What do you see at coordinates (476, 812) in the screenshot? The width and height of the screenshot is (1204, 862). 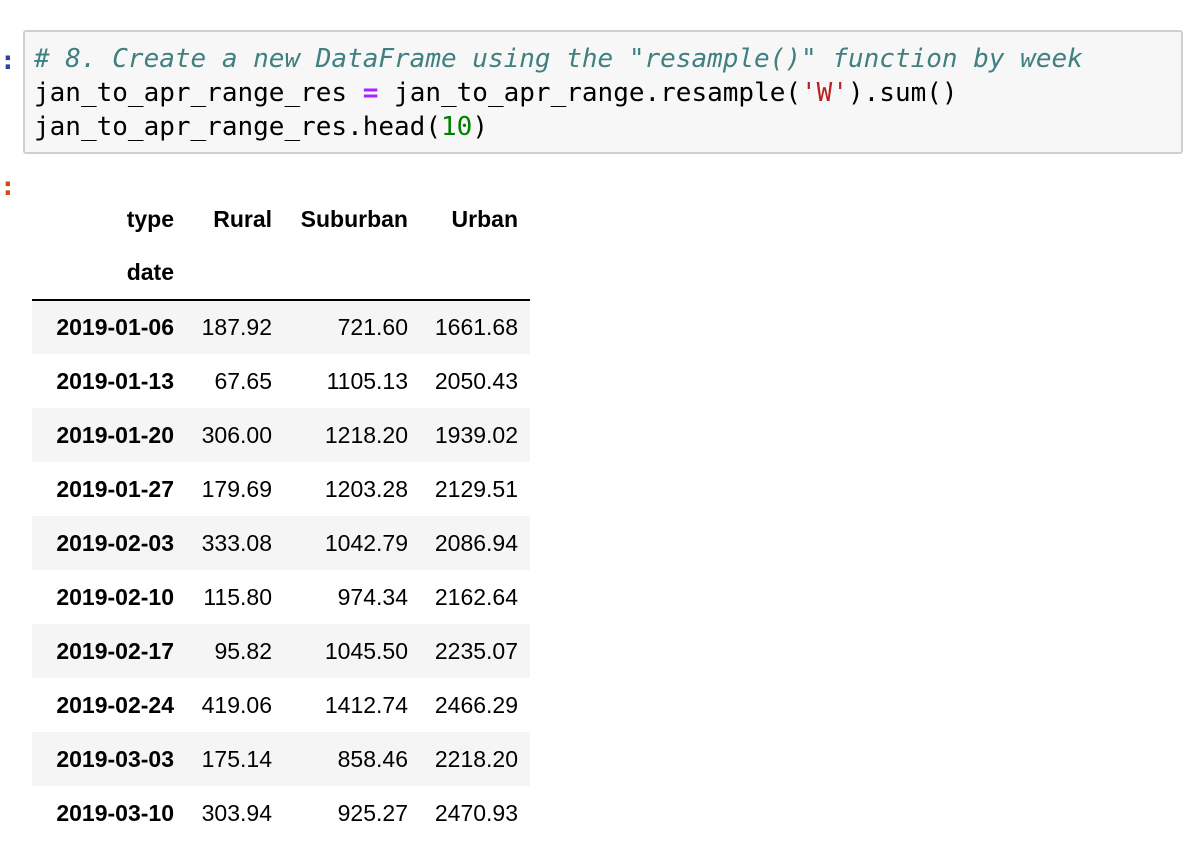 I see `cell-urban: 2470.93` at bounding box center [476, 812].